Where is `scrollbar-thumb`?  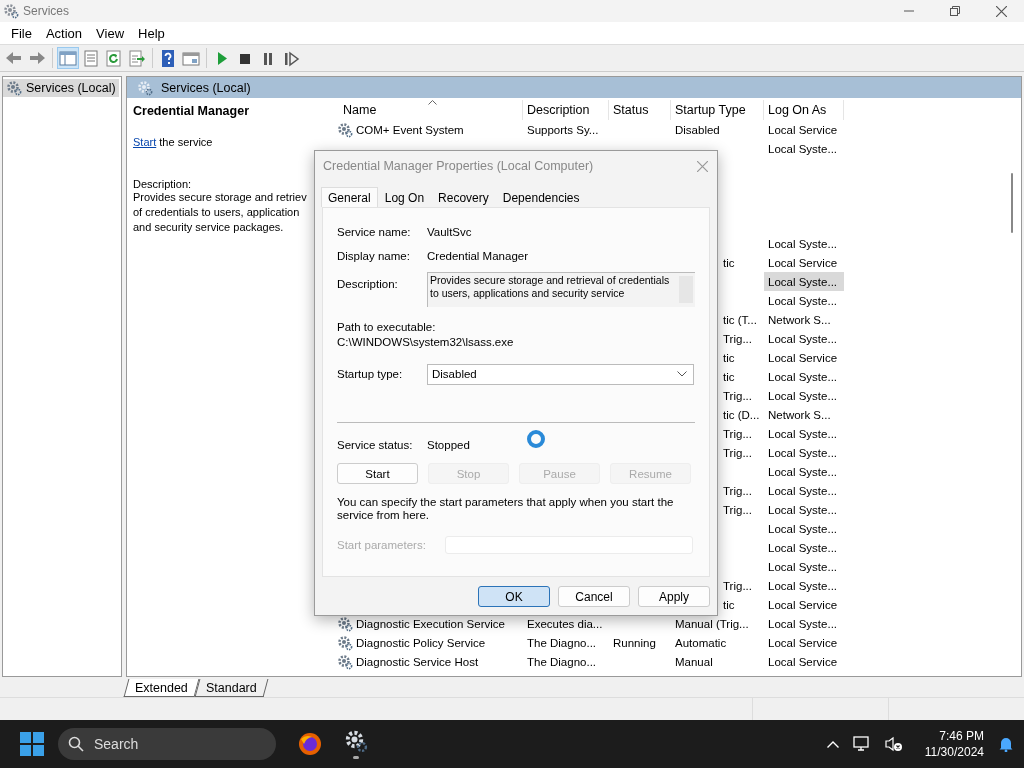 scrollbar-thumb is located at coordinates (1012, 203).